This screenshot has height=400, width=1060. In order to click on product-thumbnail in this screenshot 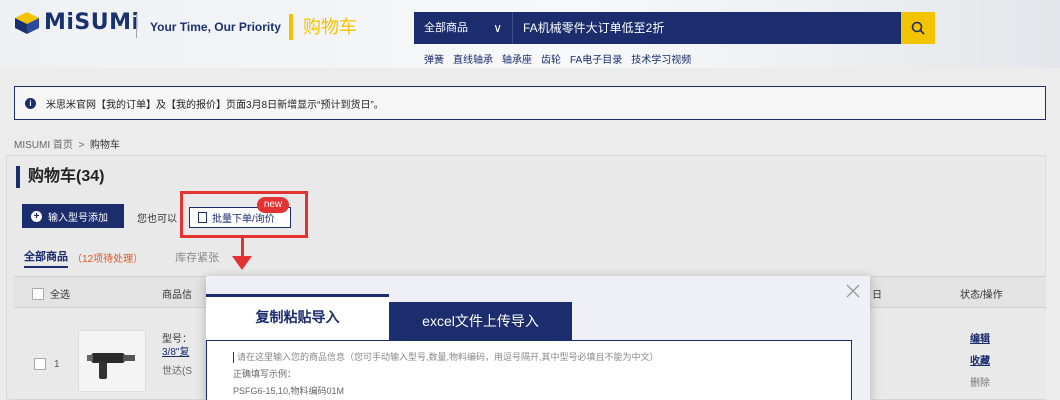, I will do `click(112, 361)`.